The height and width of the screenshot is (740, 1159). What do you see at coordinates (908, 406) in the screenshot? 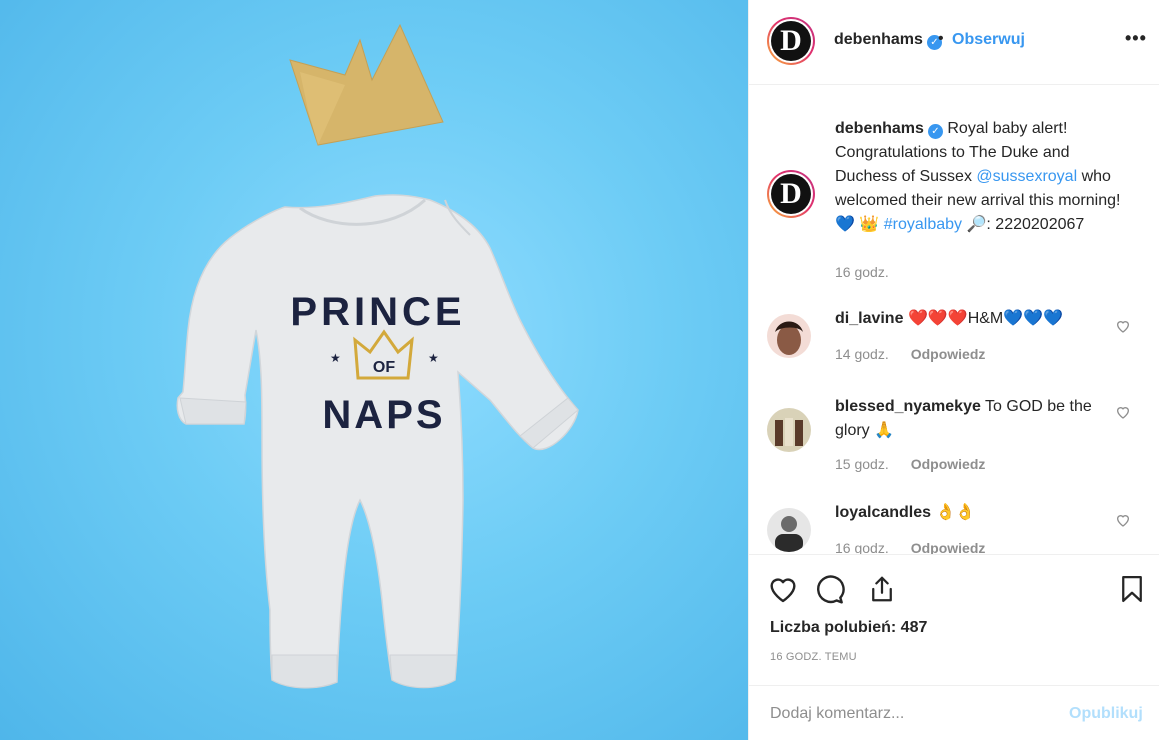
I see `comment-username: blessed_nyamekye` at bounding box center [908, 406].